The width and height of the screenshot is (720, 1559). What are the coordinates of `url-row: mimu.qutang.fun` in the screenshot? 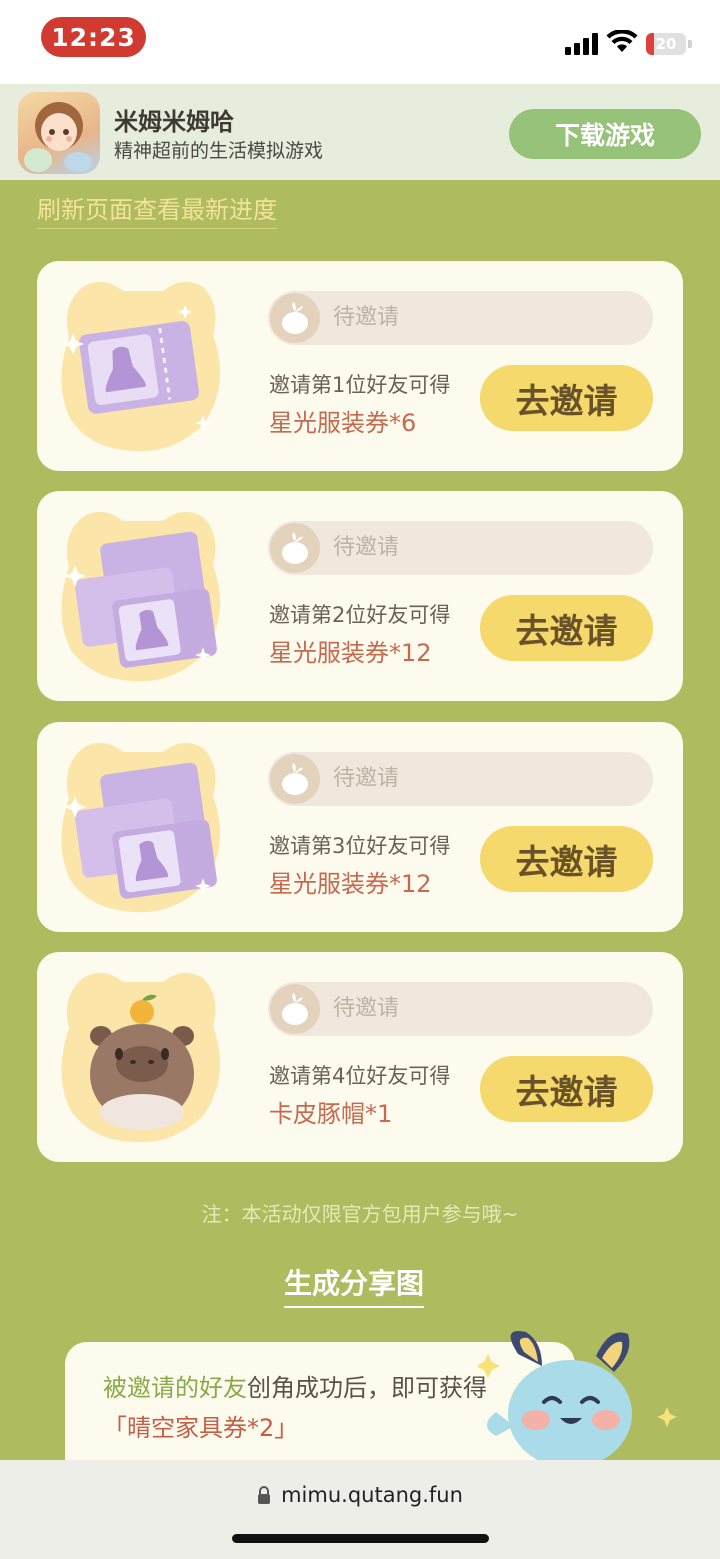 It's located at (360, 1495).